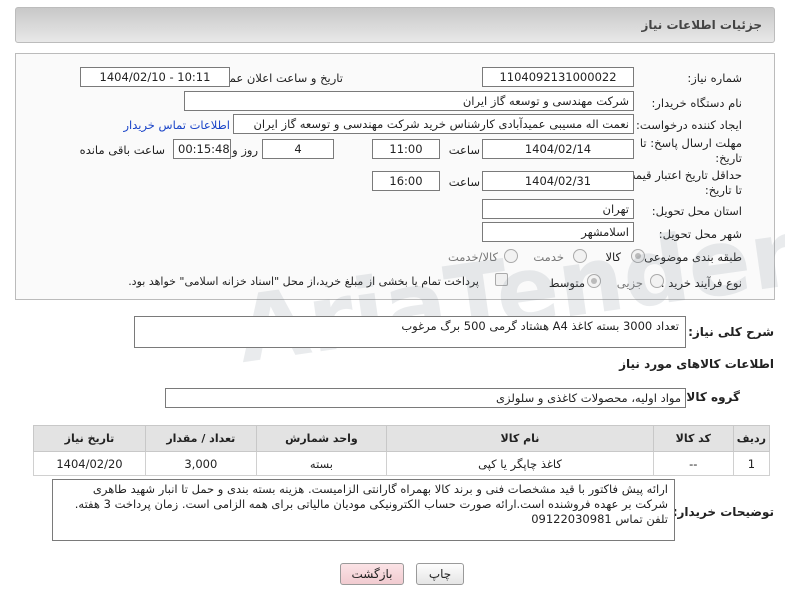 The image size is (788, 598). I want to click on goods-group-field: مواد اولیه، محصولات کاغذی و سلولزی, so click(425, 398).